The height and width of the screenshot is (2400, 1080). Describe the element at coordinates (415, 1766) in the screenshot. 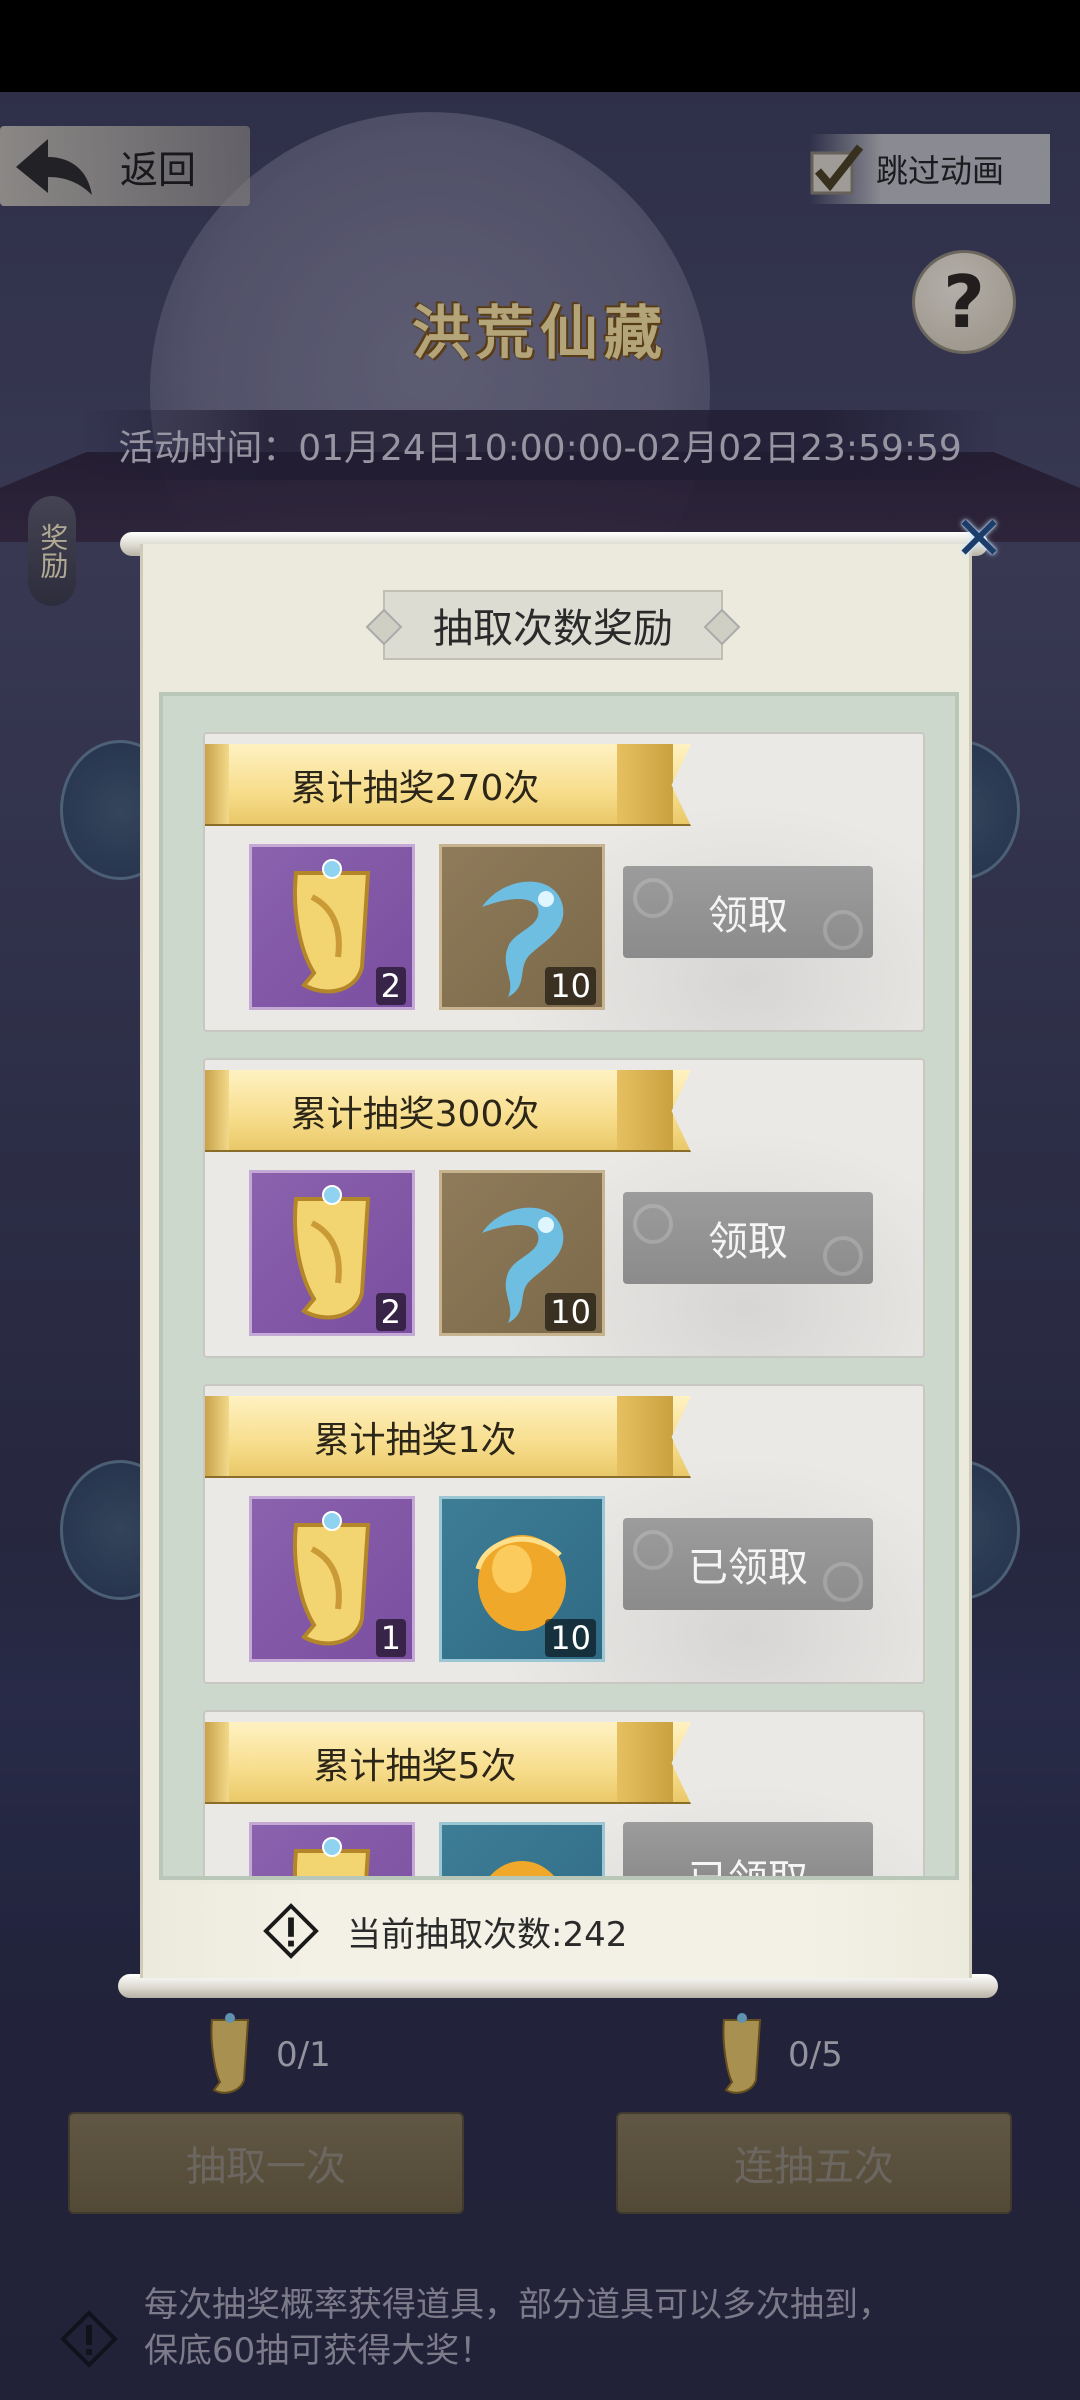

I see `reward-milestone-label: 累计抽奖5次` at that location.